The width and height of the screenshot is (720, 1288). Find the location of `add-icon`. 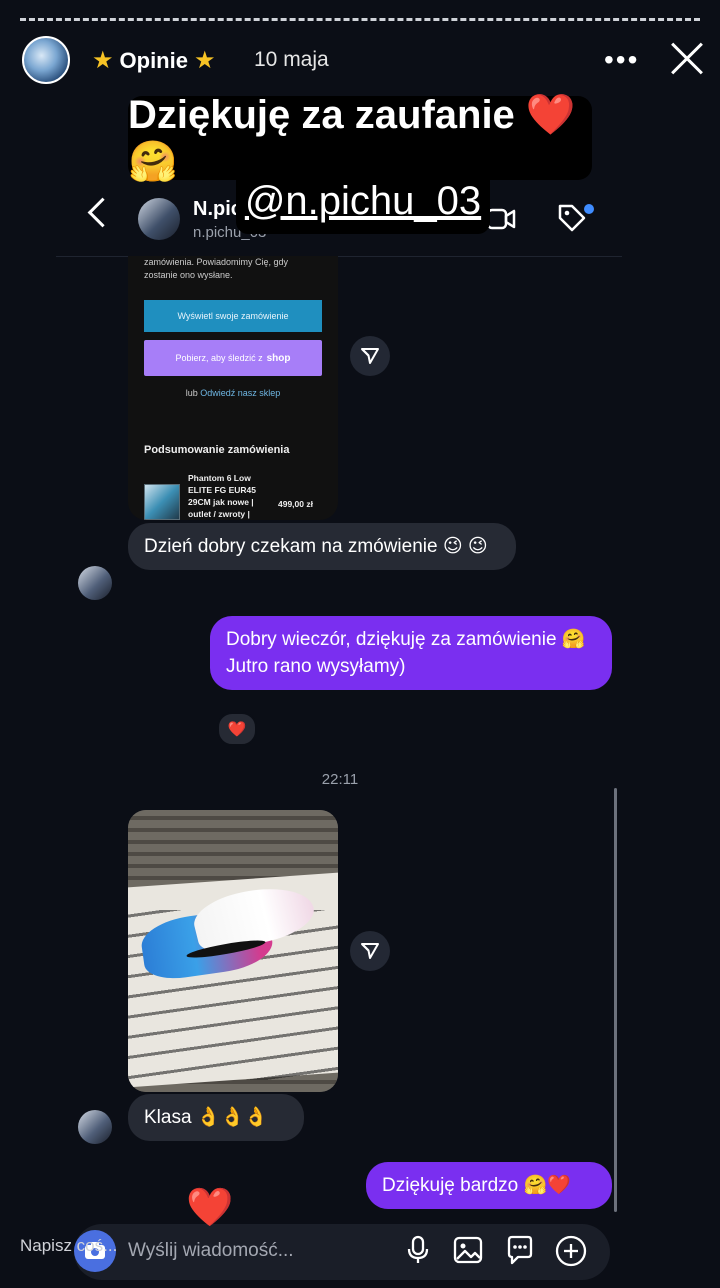

add-icon is located at coordinates (571, 1251).